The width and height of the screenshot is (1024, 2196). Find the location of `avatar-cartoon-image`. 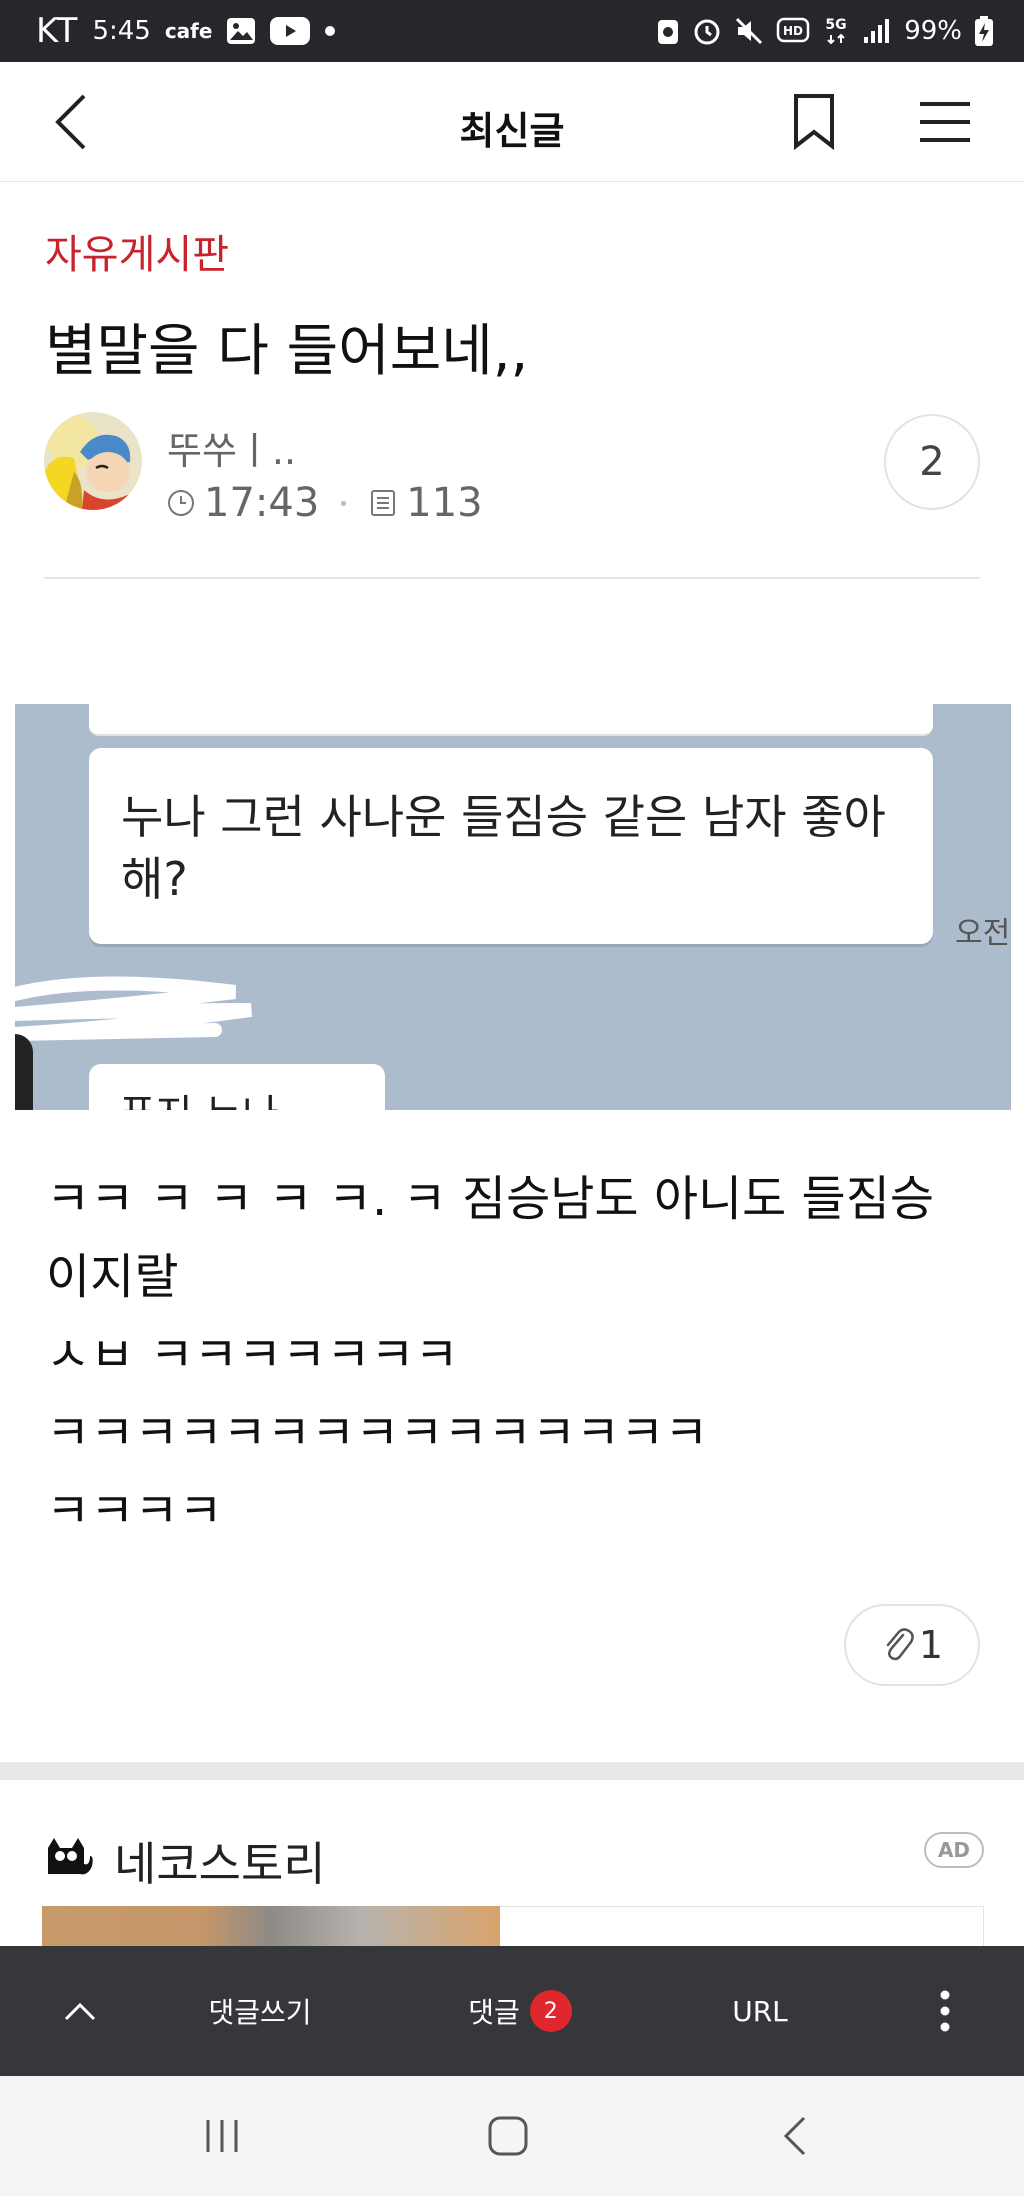

avatar-cartoon-image is located at coordinates (93, 461).